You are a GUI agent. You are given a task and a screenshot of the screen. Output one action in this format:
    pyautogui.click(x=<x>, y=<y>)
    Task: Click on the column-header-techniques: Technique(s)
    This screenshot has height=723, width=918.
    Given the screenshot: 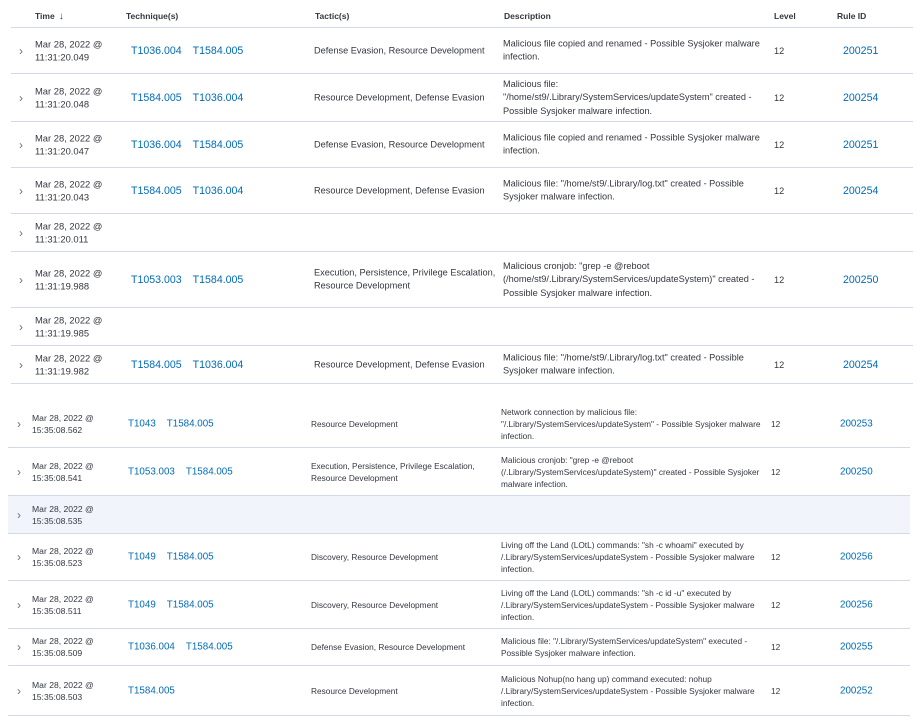 What is the action you would take?
    pyautogui.click(x=152, y=16)
    